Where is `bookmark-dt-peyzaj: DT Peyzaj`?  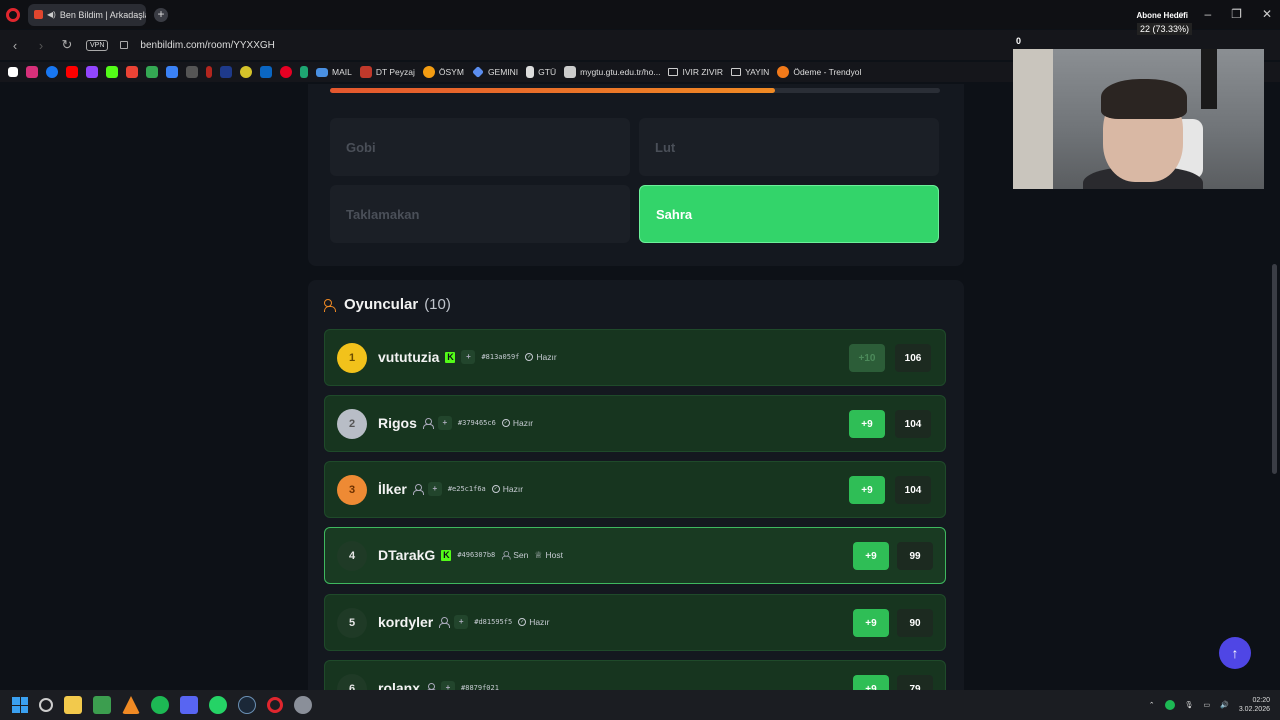 bookmark-dt-peyzaj: DT Peyzaj is located at coordinates (387, 72).